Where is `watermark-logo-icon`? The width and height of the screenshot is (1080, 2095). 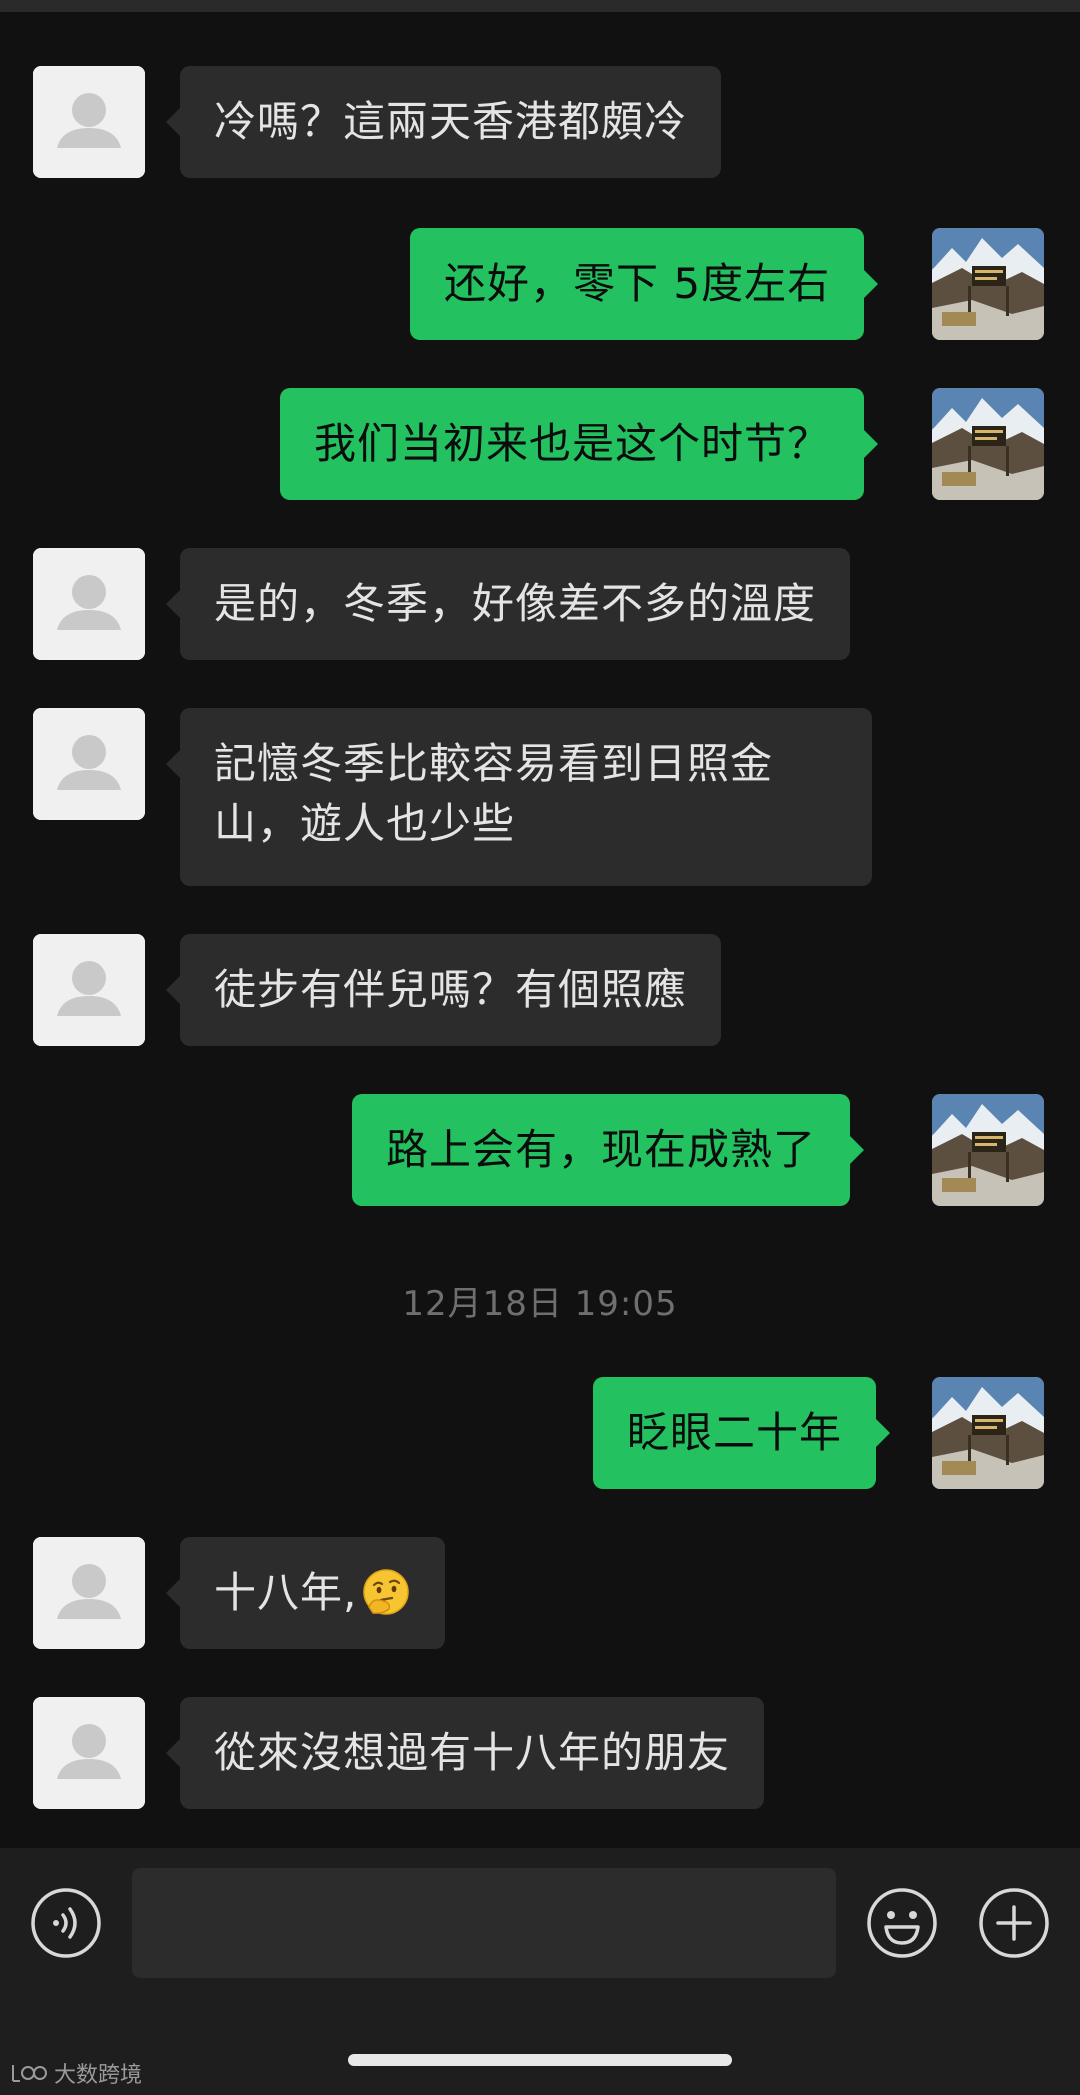 watermark-logo-icon is located at coordinates (29, 2073).